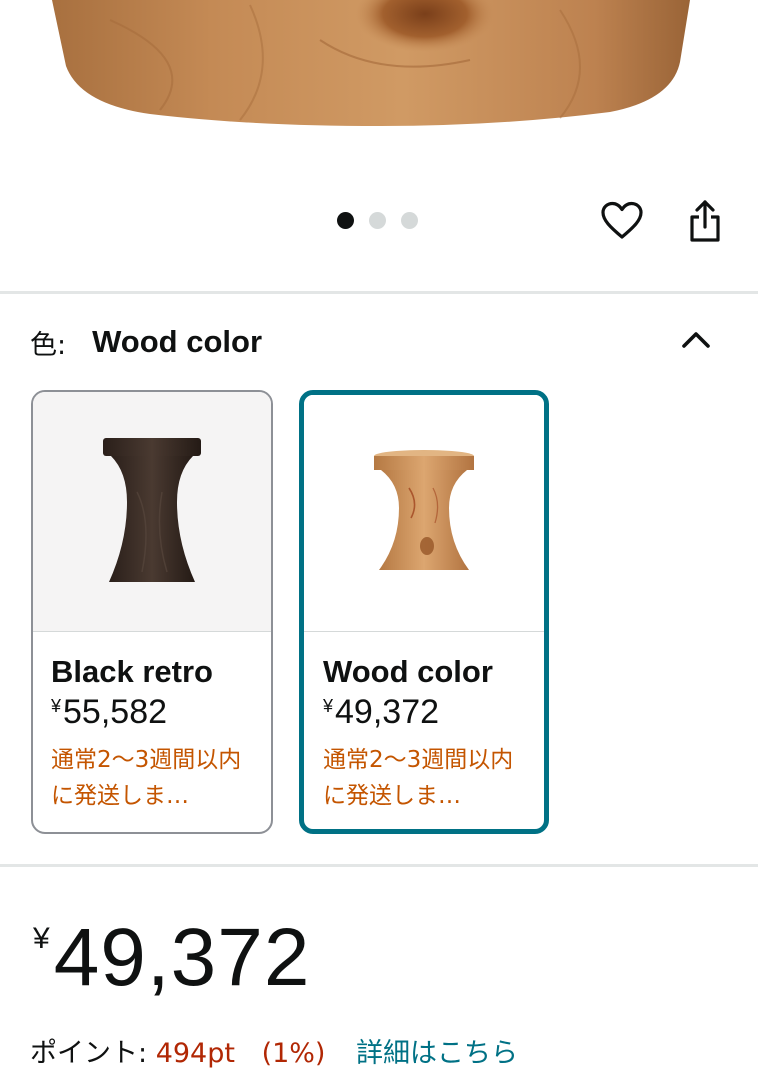 Image resolution: width=758 pixels, height=1080 pixels. I want to click on product-price: ¥ 49,372, so click(172, 958).